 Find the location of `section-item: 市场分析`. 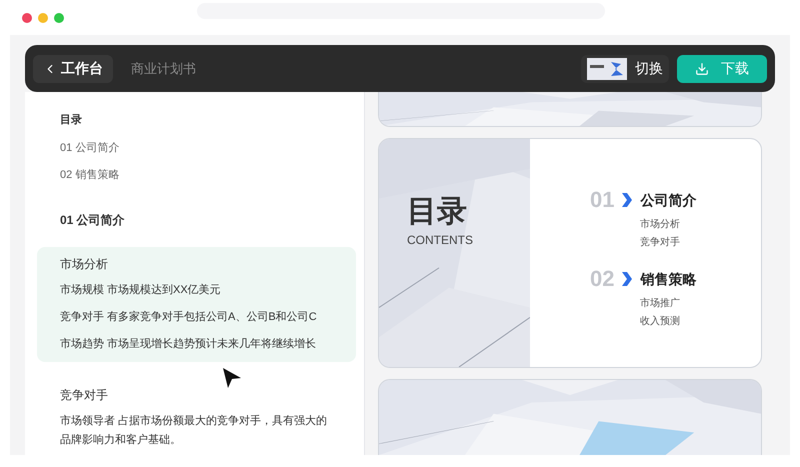

section-item: 市场分析 is located at coordinates (660, 225).